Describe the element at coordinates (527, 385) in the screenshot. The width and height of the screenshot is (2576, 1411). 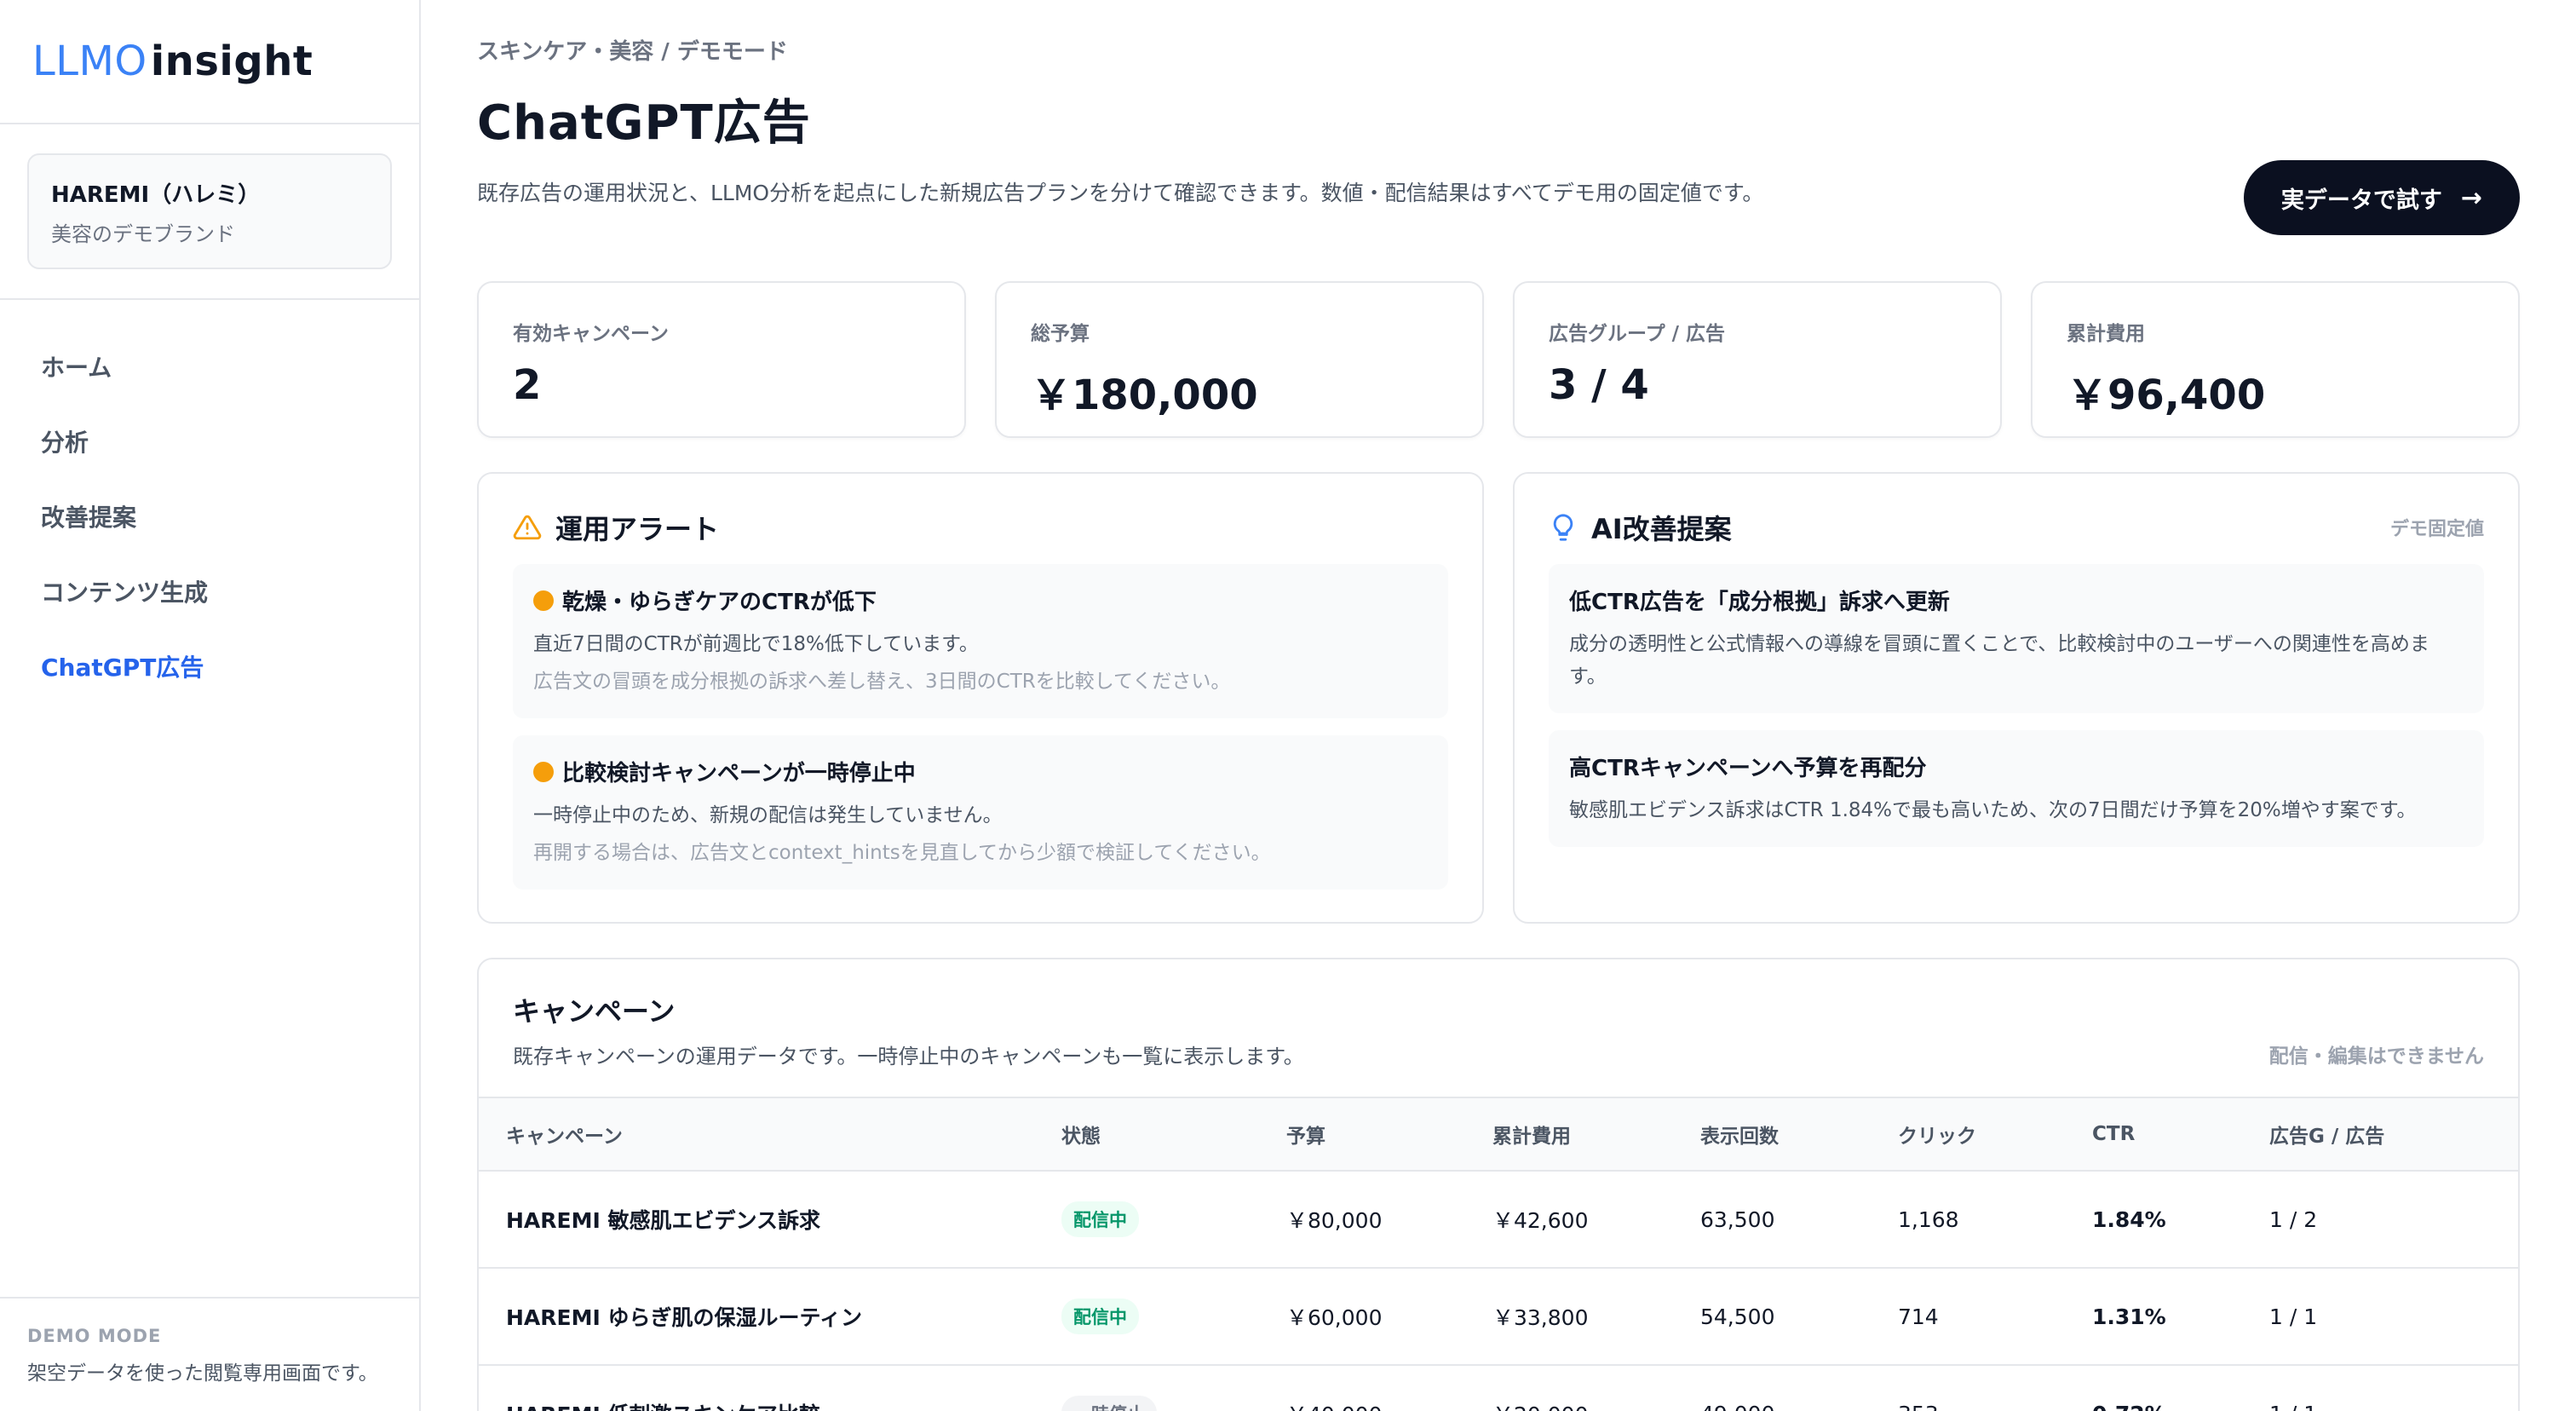
I see `stat-value: 2` at that location.